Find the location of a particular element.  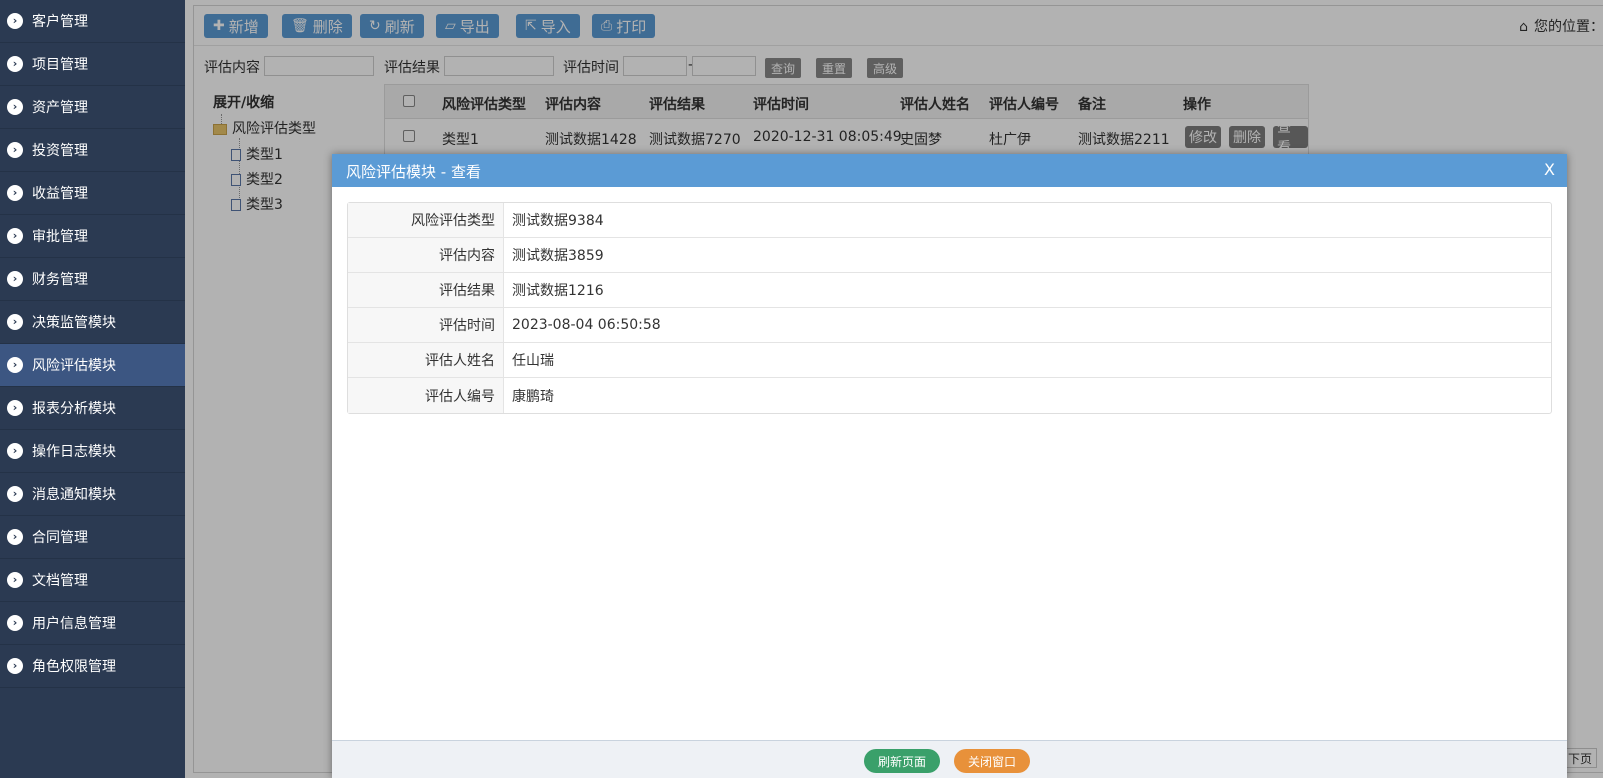

sidebar-item-label: 报表分析模块 is located at coordinates (74, 409).